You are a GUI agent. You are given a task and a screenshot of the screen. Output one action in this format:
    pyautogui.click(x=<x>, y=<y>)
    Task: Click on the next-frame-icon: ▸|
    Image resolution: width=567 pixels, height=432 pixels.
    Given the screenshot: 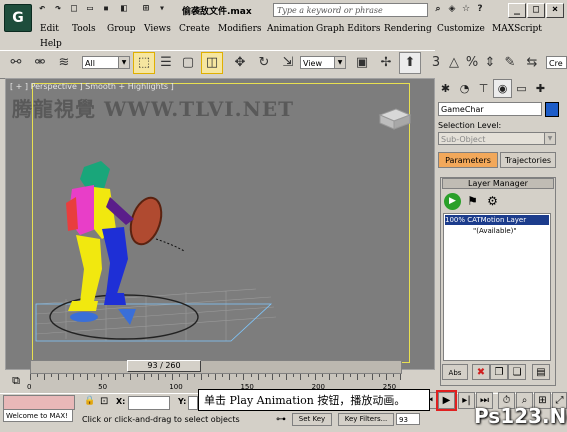 What is the action you would take?
    pyautogui.click(x=466, y=400)
    